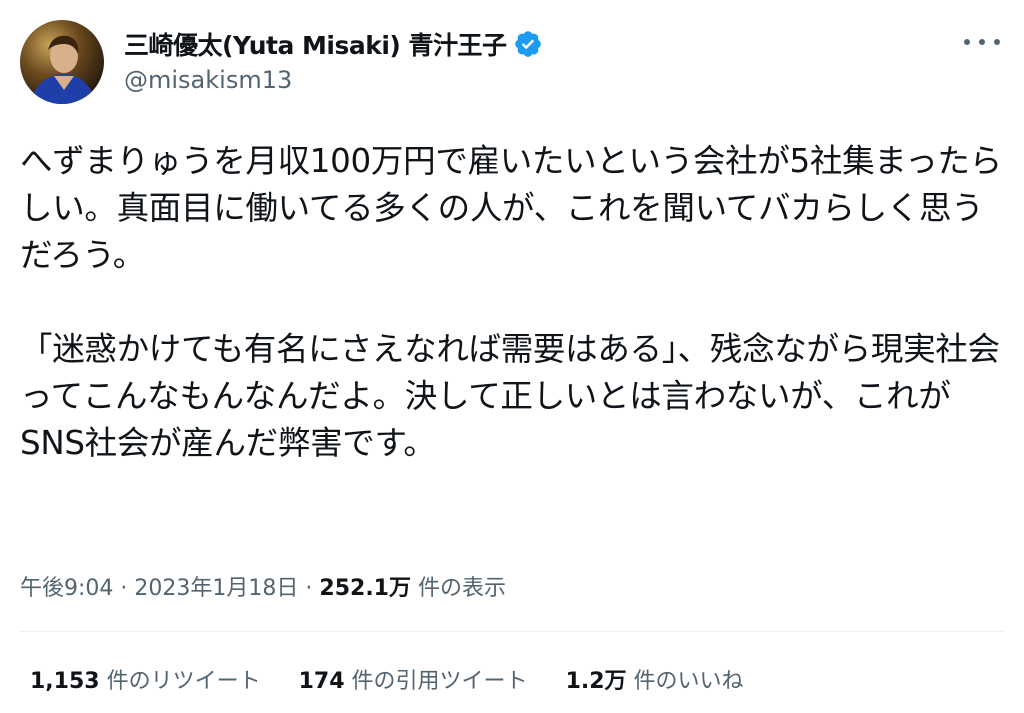 The image size is (1024, 713). Describe the element at coordinates (216, 588) in the screenshot. I see `tweet-date: 2023年1月18日` at that location.